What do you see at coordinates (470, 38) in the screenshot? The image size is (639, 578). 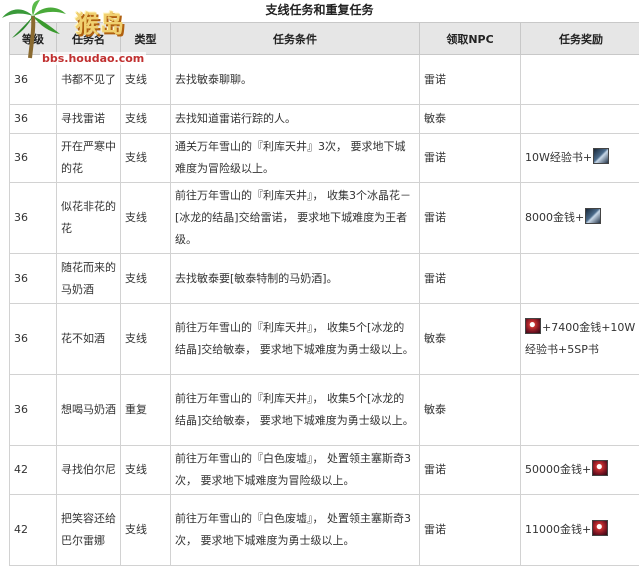 I see `header-npc: 领取NPC` at bounding box center [470, 38].